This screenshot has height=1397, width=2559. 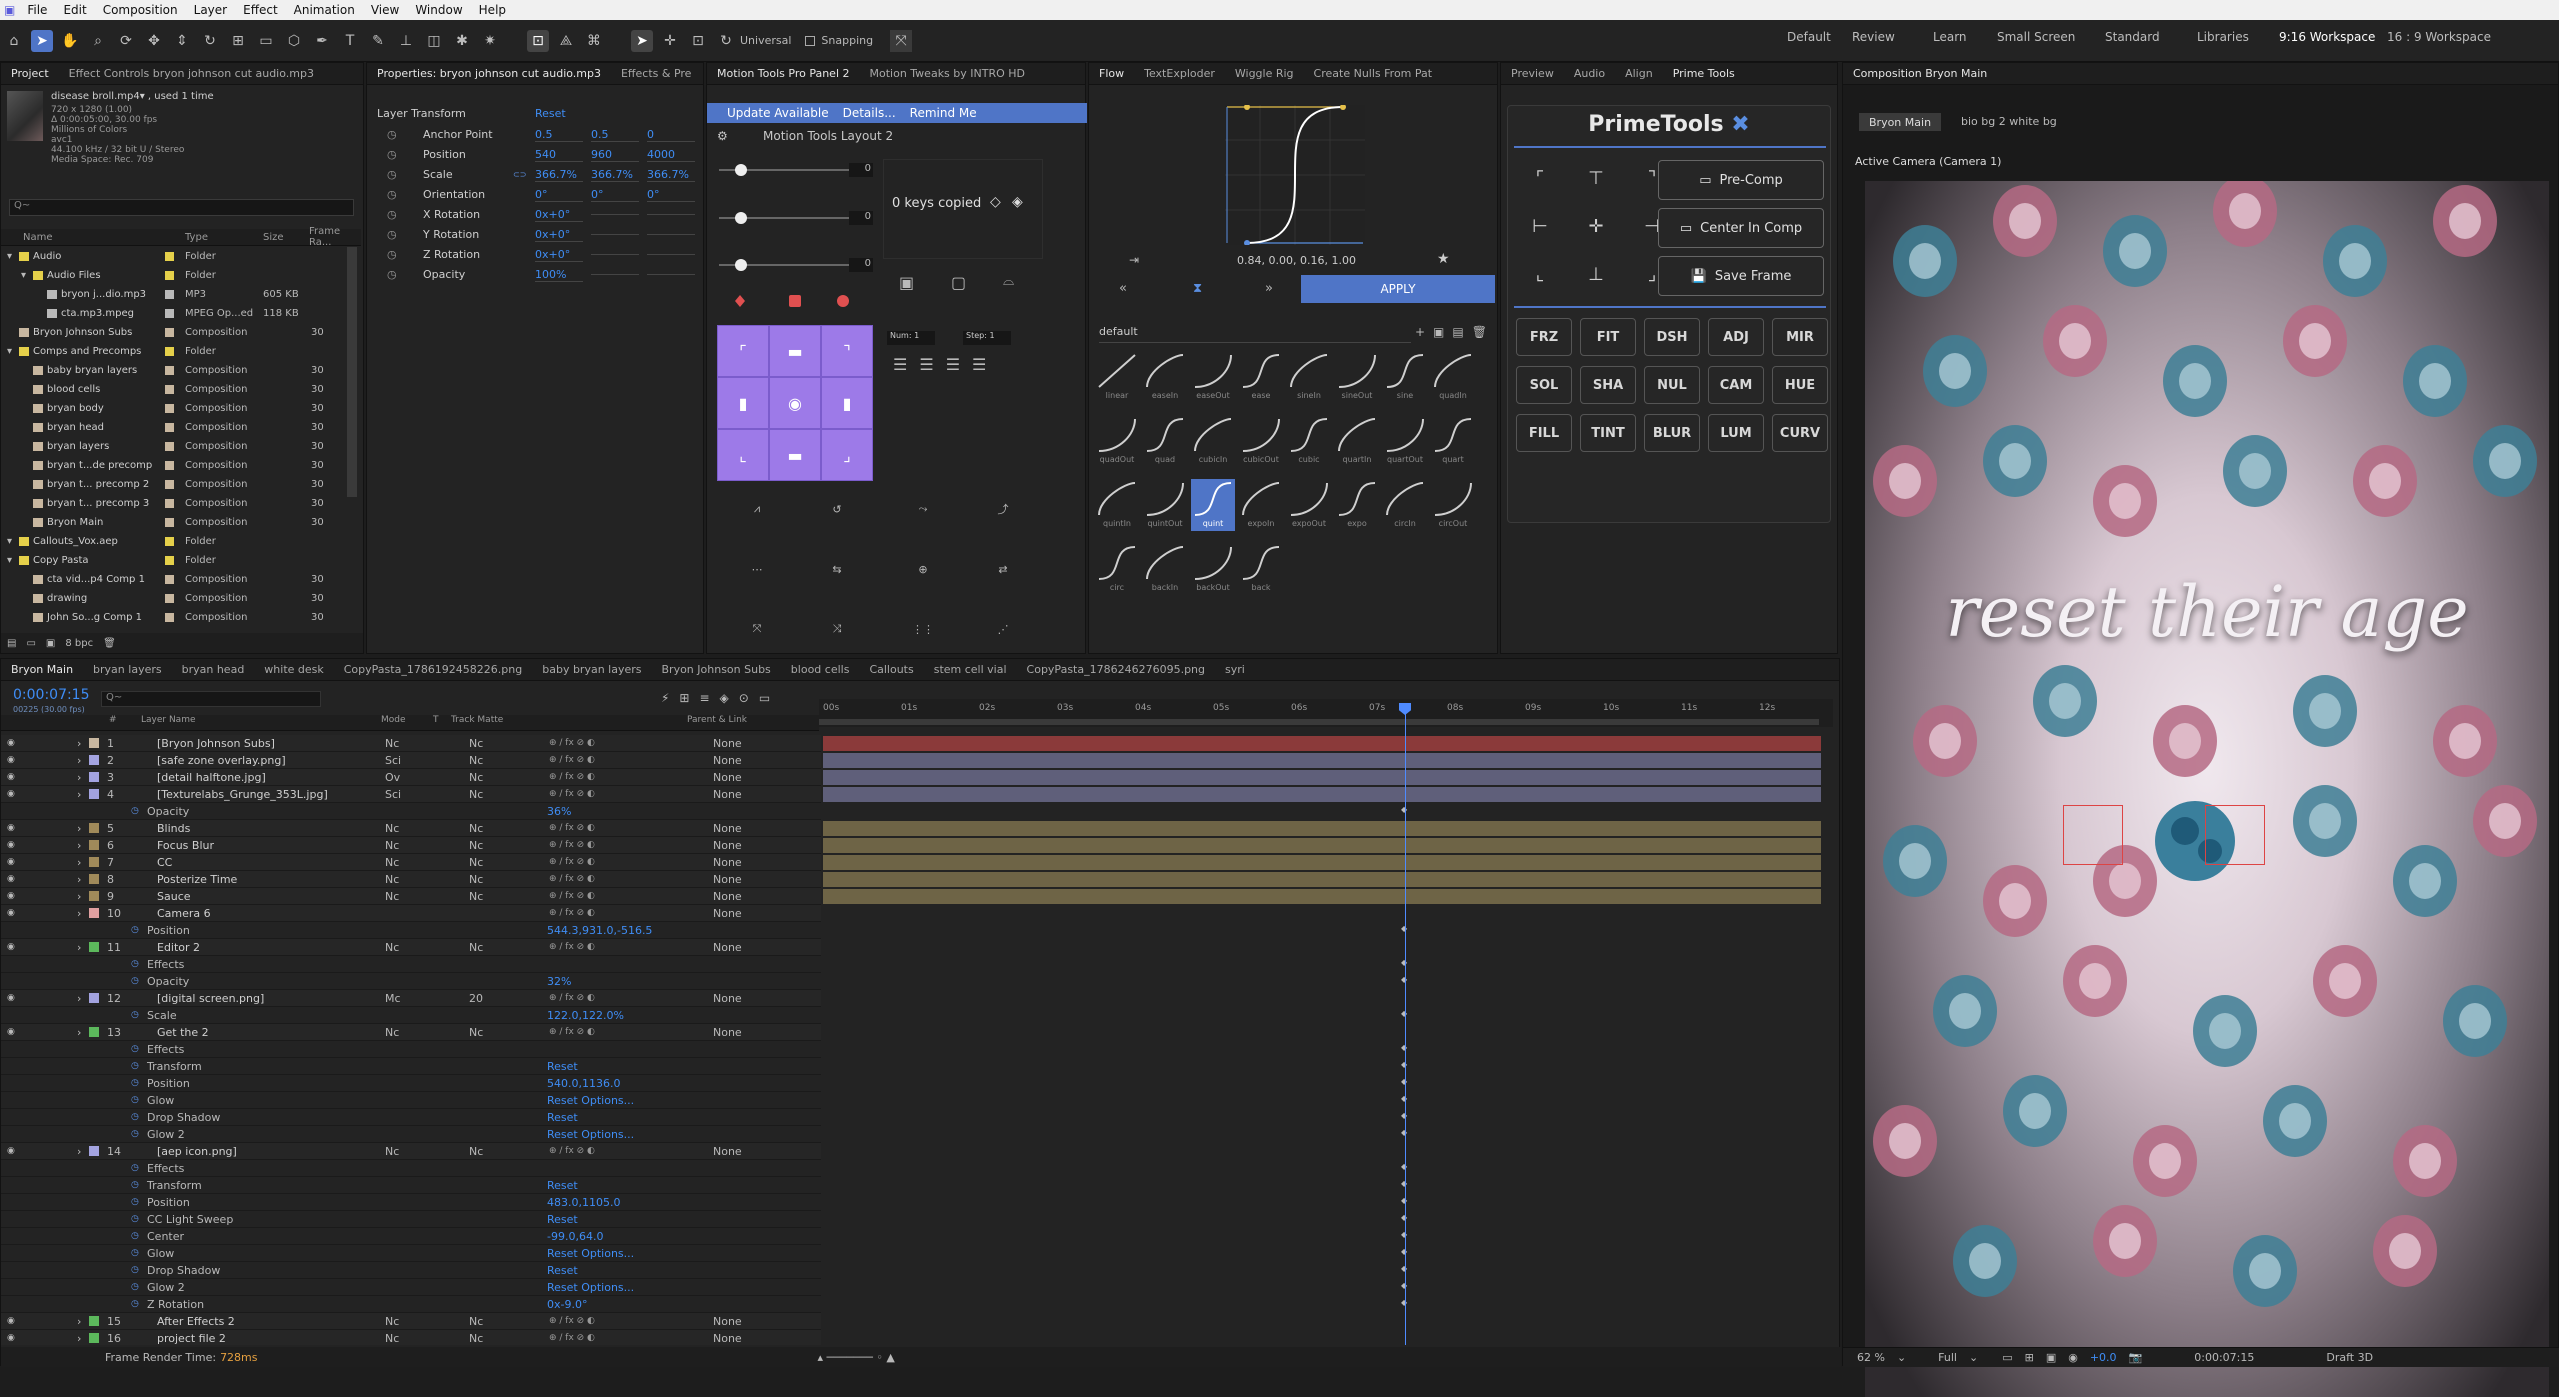 I want to click on timeline-switch-icons: ⚡⊞≡◈⊙▭, so click(x=720, y=698).